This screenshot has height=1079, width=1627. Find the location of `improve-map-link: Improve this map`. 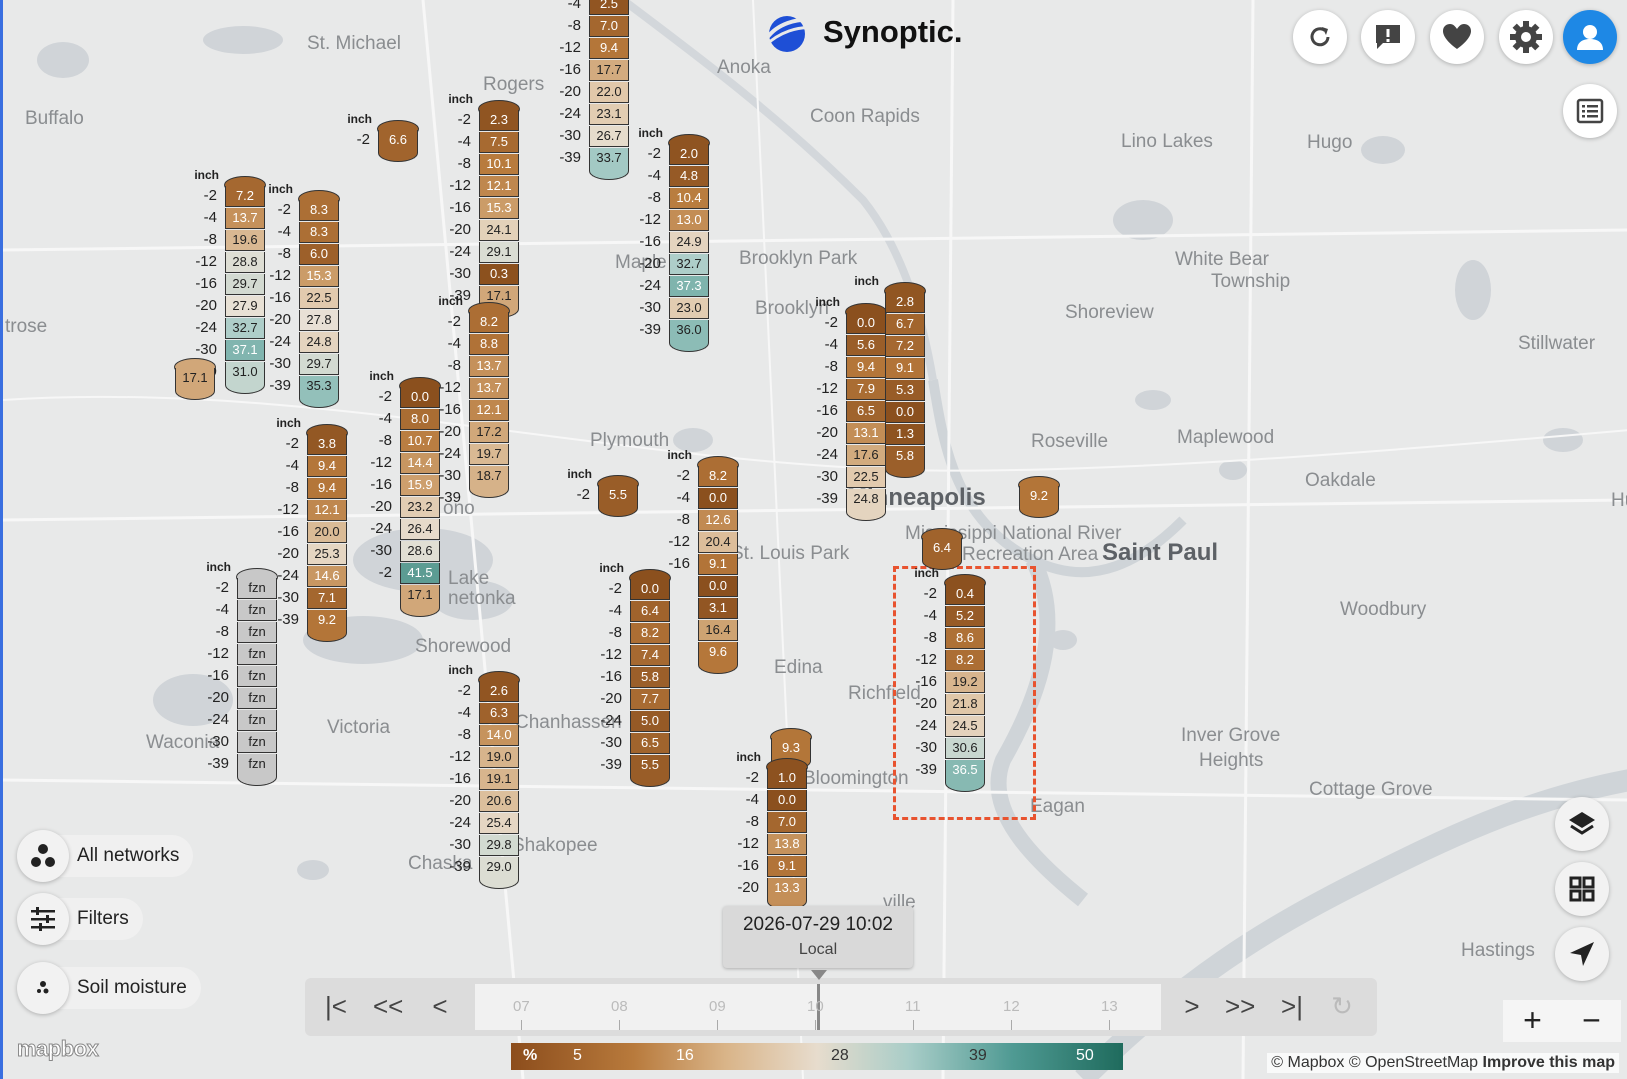

improve-map-link: Improve this map is located at coordinates (1549, 1062).